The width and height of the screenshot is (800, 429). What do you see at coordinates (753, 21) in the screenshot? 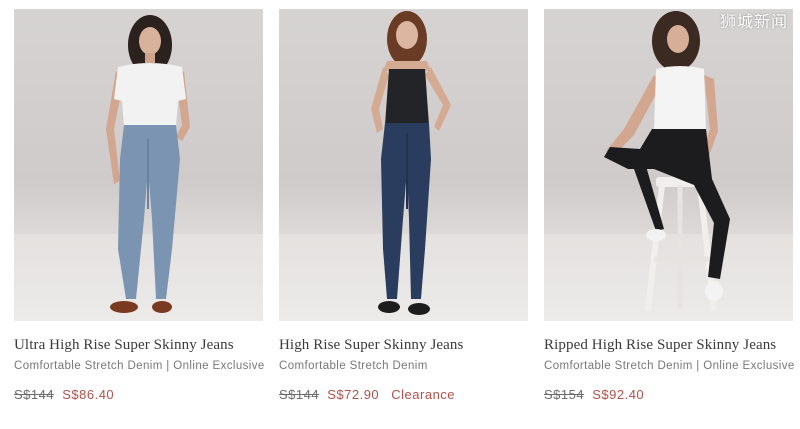
I see `watermark-logo: 狮城新闻` at bounding box center [753, 21].